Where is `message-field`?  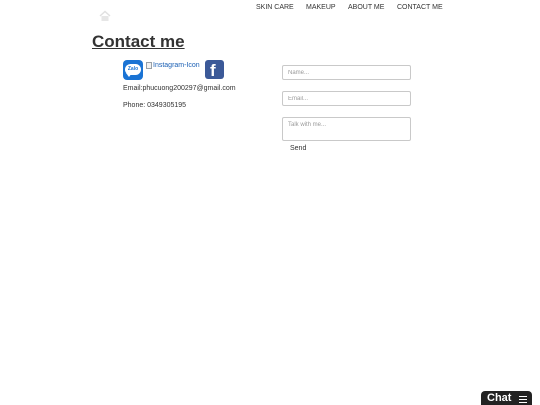
message-field is located at coordinates (346, 129).